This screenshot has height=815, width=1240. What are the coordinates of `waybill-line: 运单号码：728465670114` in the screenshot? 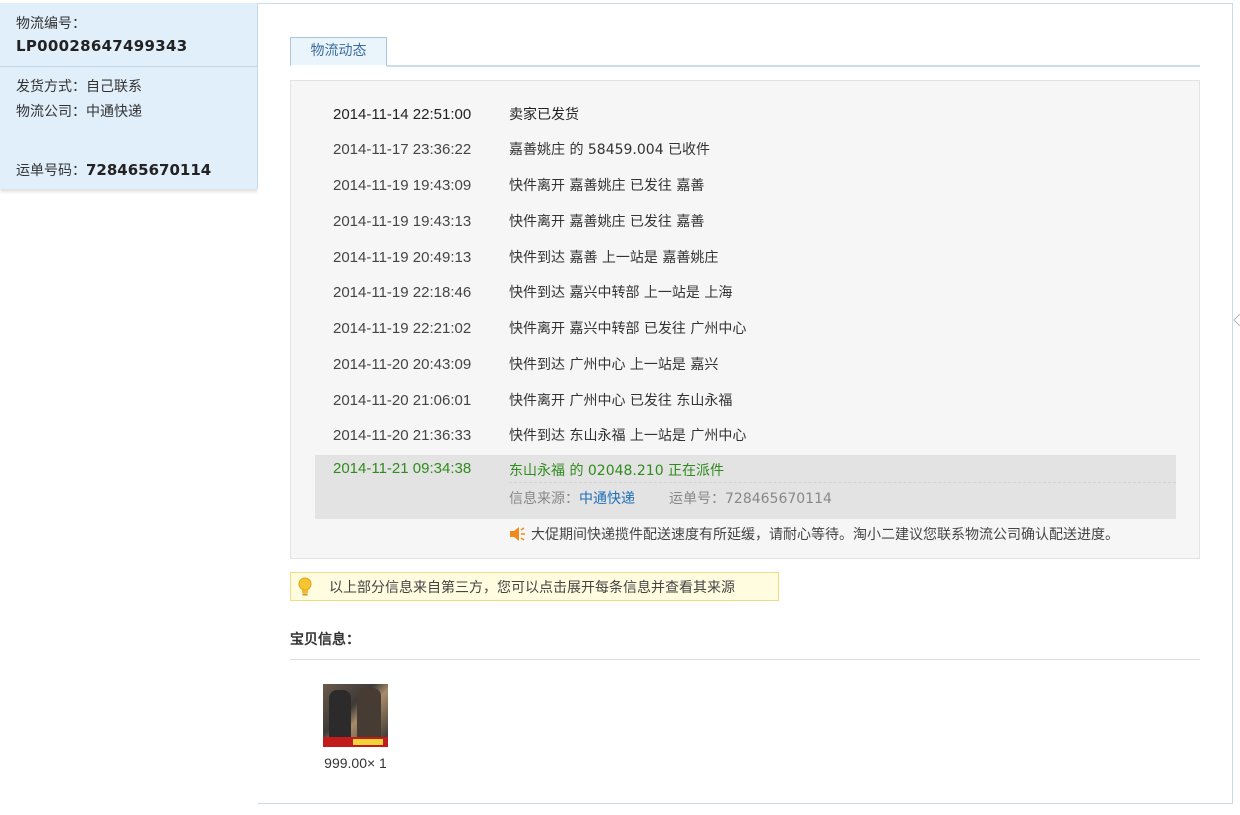 It's located at (136, 171).